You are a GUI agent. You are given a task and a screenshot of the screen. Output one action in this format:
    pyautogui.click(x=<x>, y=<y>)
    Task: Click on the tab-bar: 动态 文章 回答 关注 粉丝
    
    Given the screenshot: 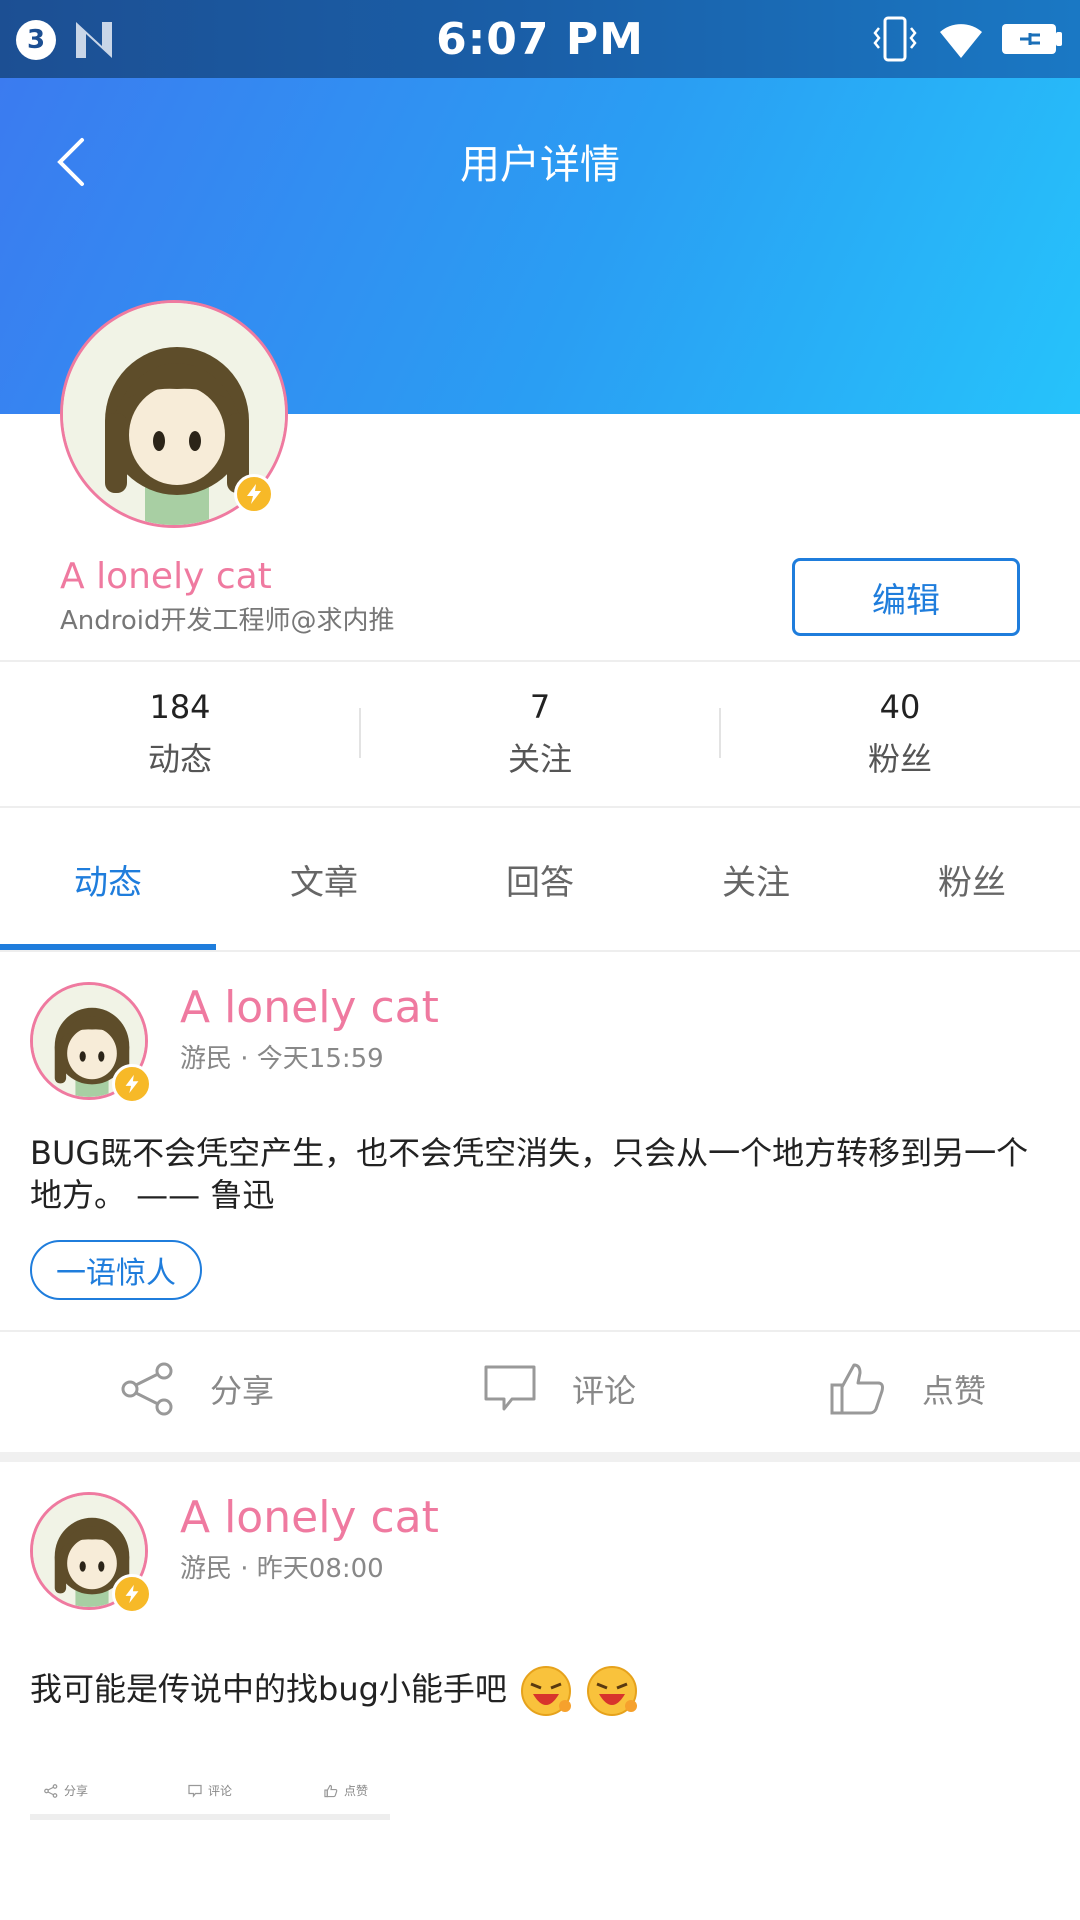 What is the action you would take?
    pyautogui.click(x=540, y=879)
    